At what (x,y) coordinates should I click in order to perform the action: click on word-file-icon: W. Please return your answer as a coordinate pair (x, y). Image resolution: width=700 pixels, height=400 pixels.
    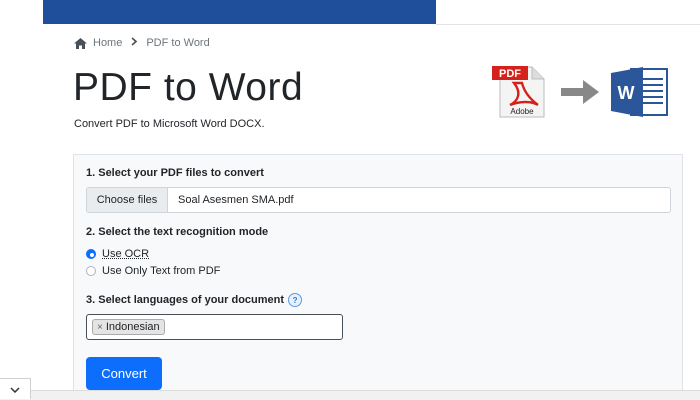
    Looking at the image, I should click on (640, 94).